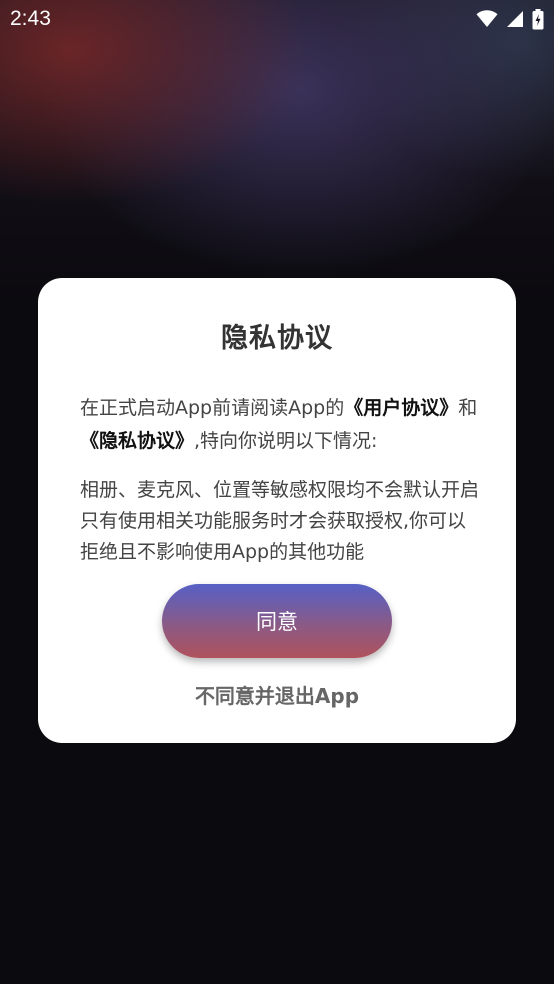 Image resolution: width=554 pixels, height=984 pixels. Describe the element at coordinates (212, 408) in the screenshot. I see `intro-before: 在正式启动App前请阅读App的` at that location.